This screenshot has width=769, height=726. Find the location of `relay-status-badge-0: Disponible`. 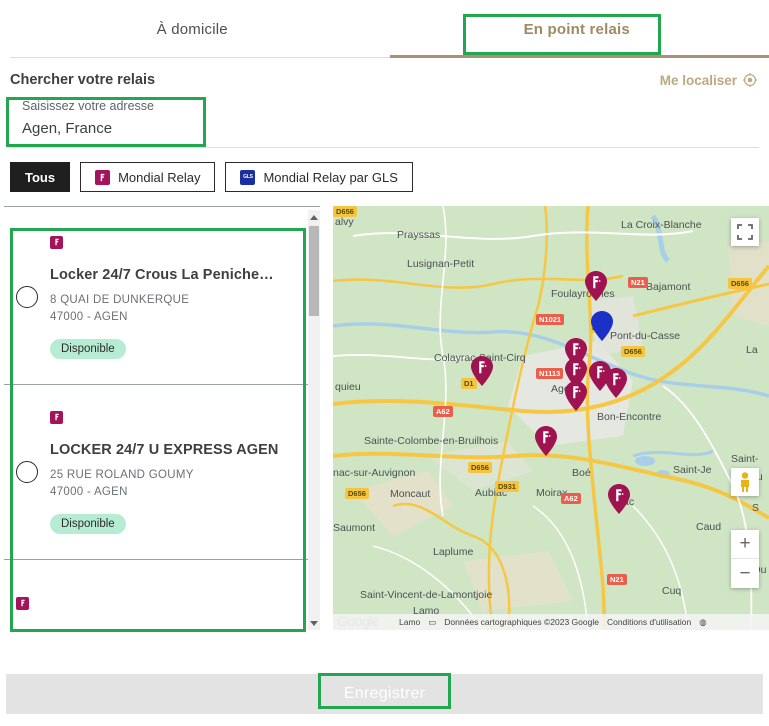

relay-status-badge-0: Disponible is located at coordinates (88, 348).